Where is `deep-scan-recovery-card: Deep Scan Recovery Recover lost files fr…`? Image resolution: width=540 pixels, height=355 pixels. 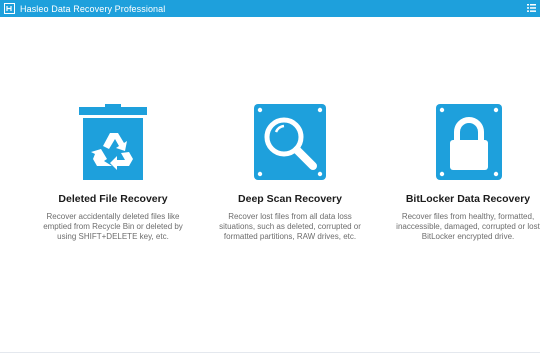
deep-scan-recovery-card: Deep Scan Recovery Recover lost files fr… is located at coordinates (290, 173).